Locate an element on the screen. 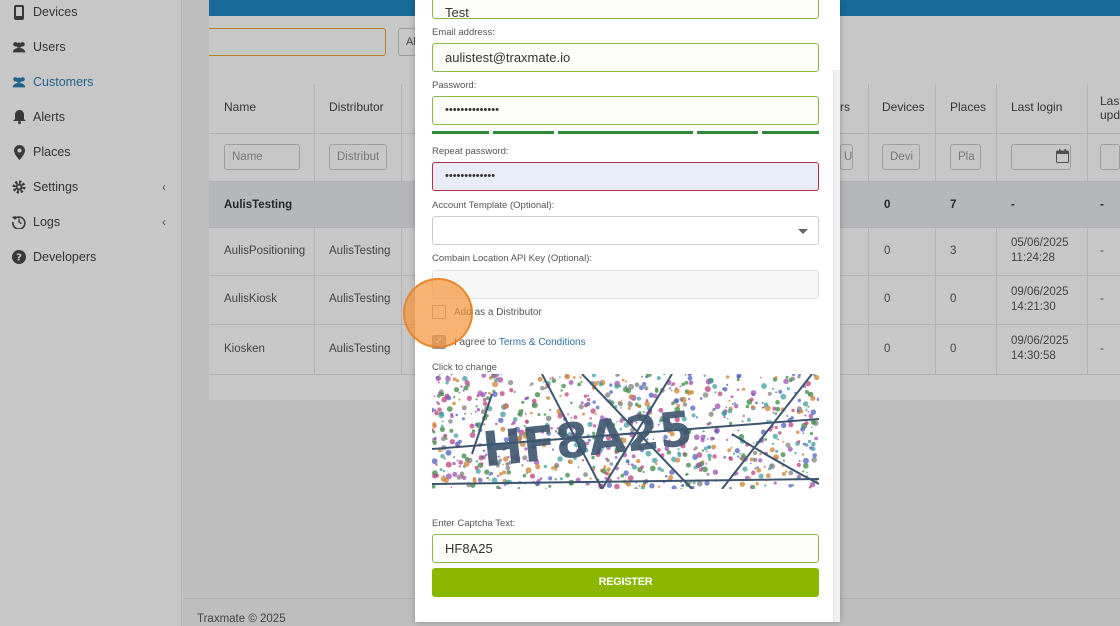  captcha-input: HF8A25 is located at coordinates (625, 548).